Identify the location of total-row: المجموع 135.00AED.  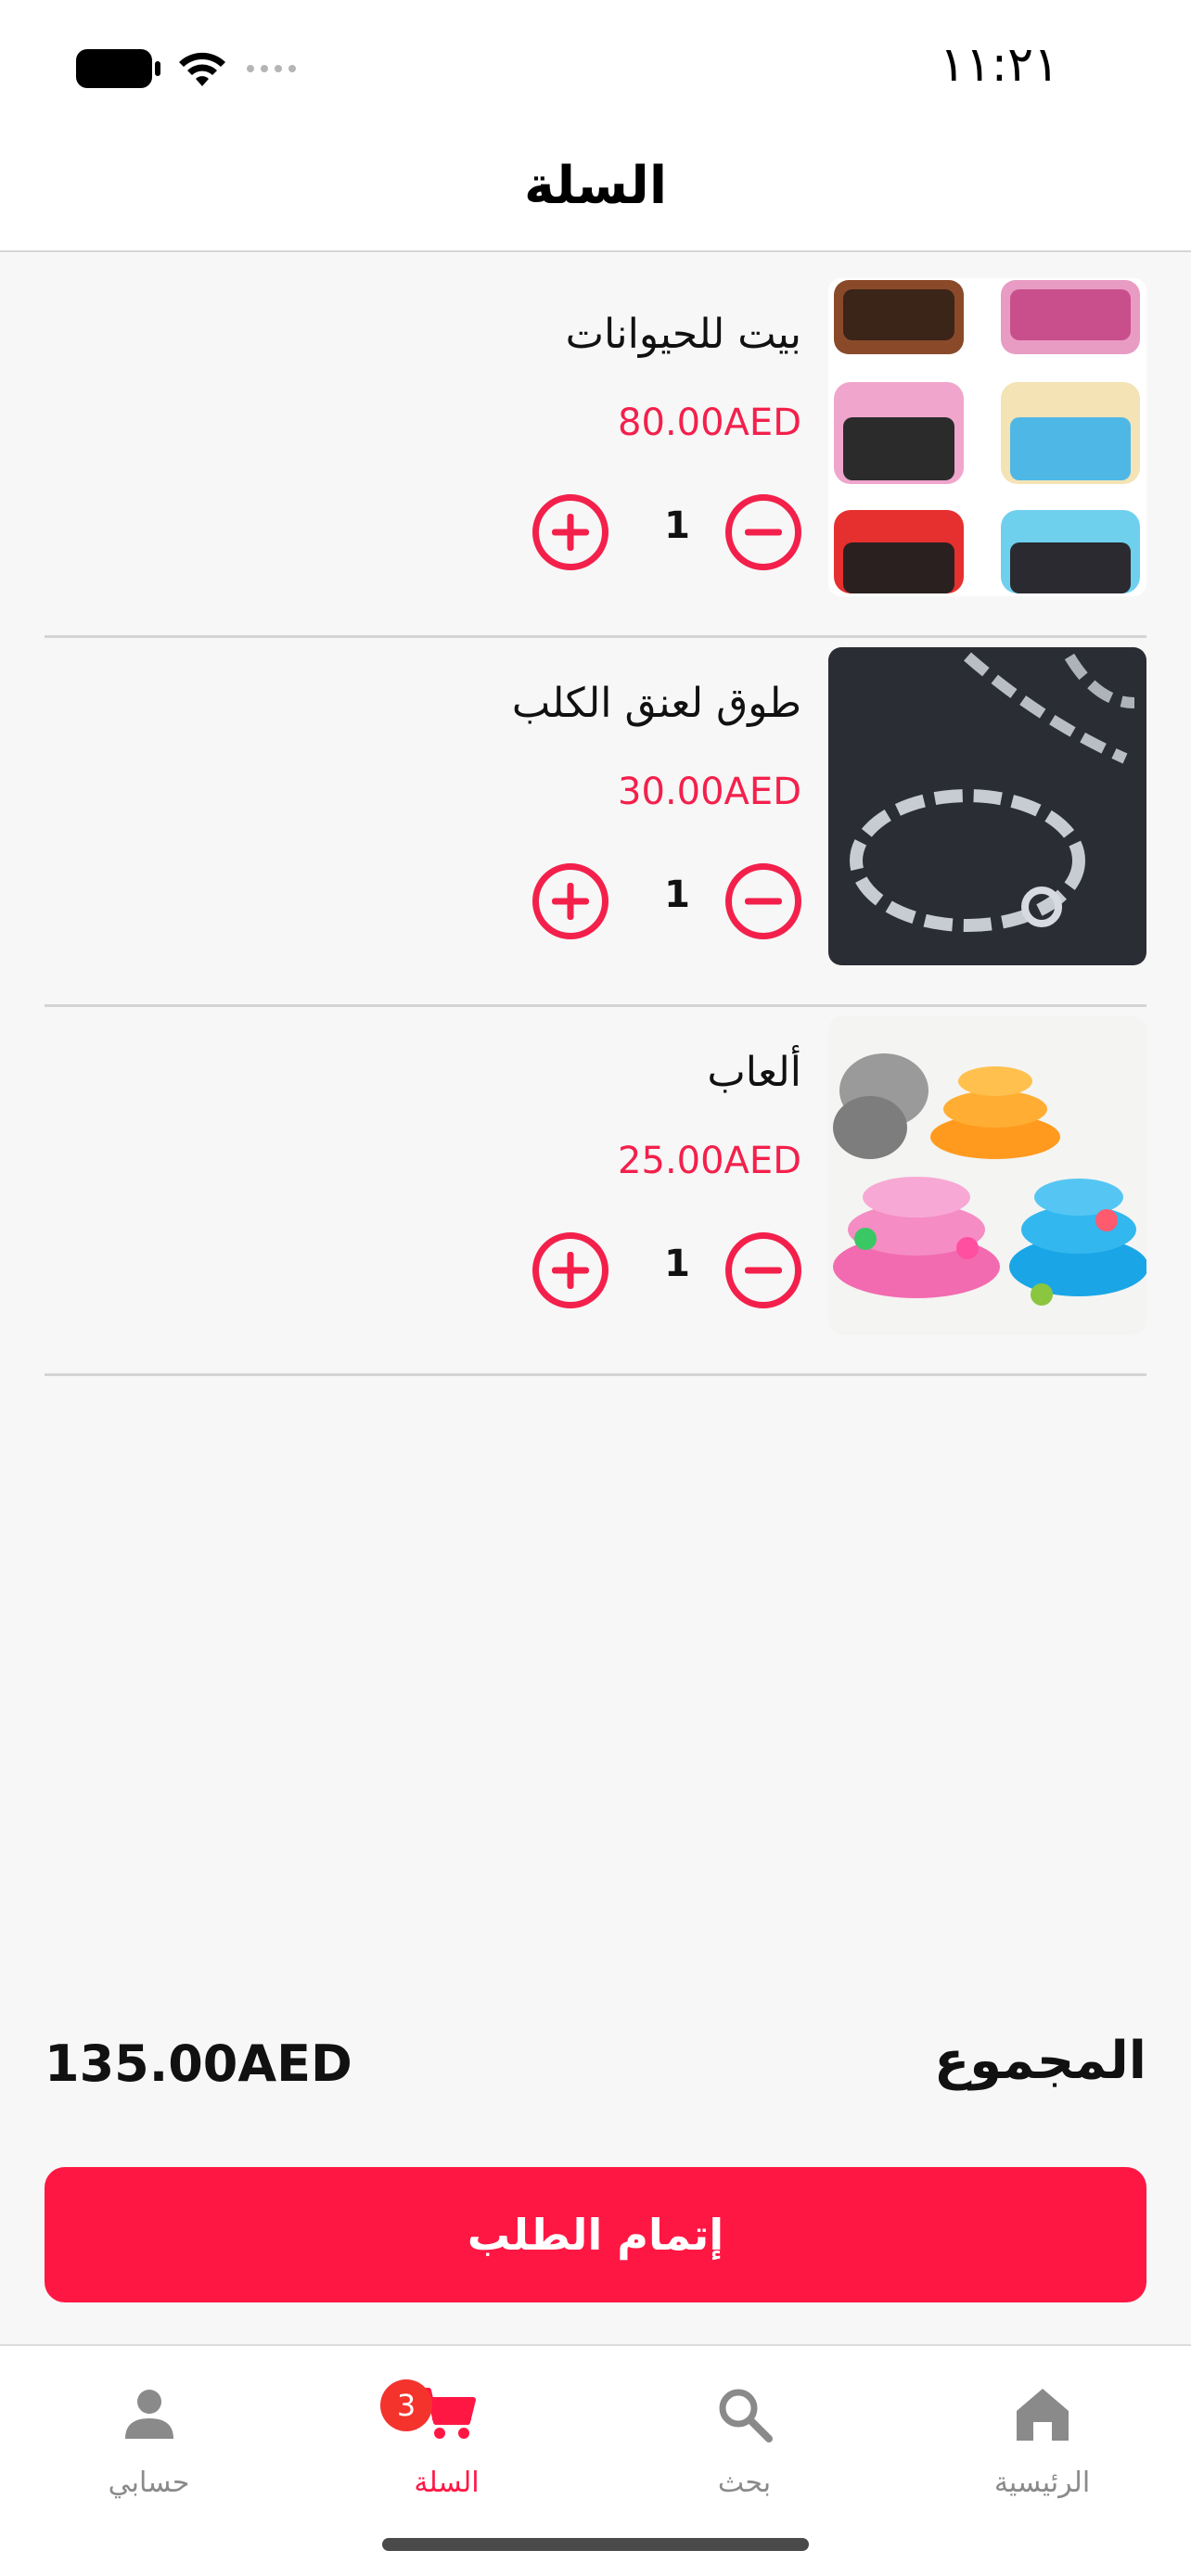
(595, 2072).